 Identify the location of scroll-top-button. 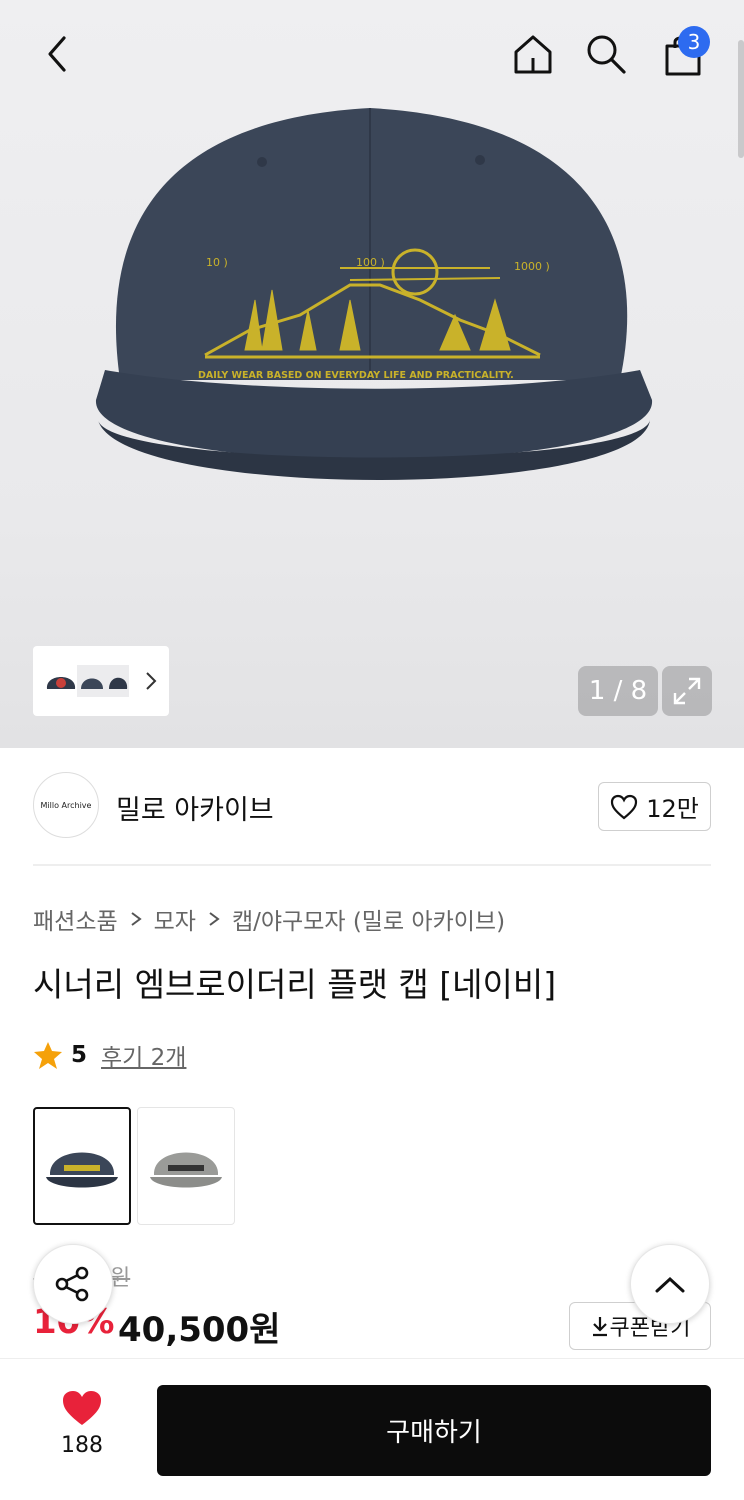
(670, 1284).